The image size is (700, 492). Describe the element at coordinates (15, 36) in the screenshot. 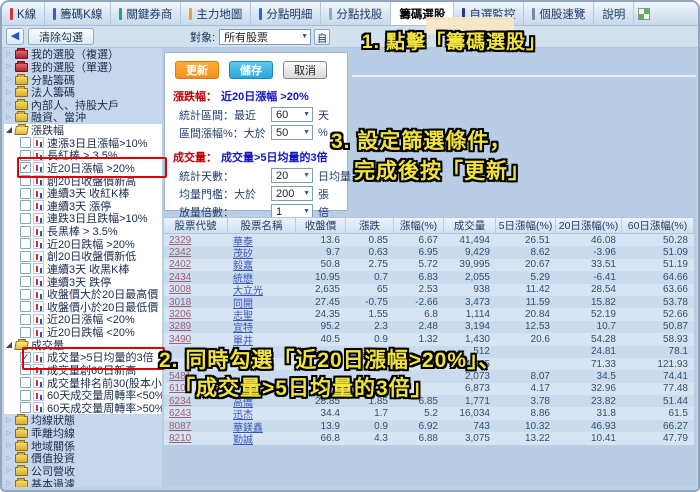

I see `back-arrow-button: ◀` at that location.